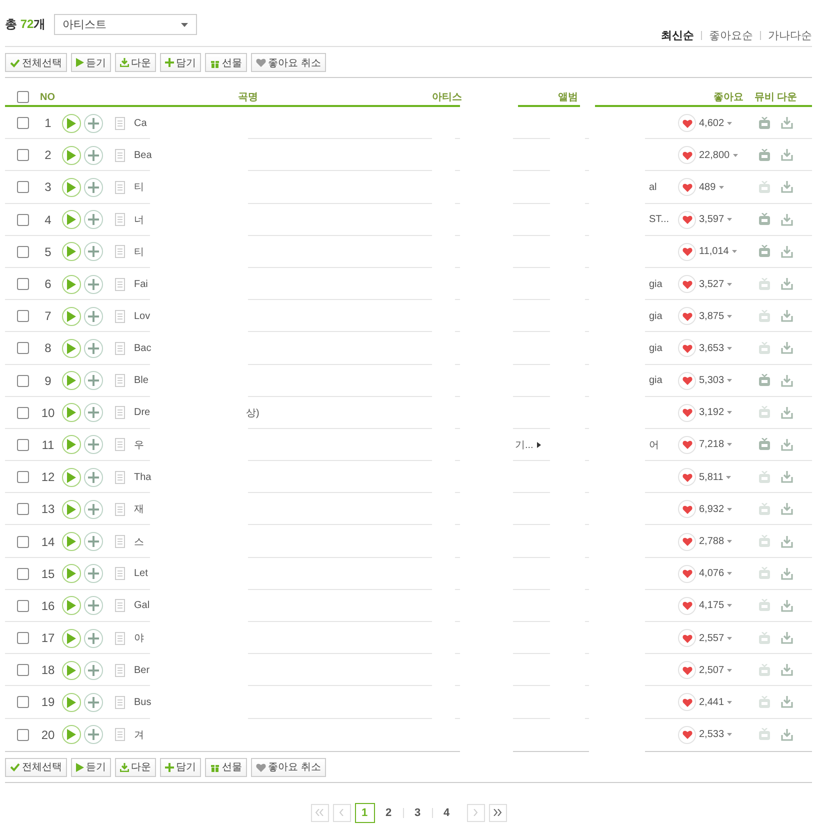  Describe the element at coordinates (125, 24) in the screenshot. I see `filter-select: 아티스트` at that location.